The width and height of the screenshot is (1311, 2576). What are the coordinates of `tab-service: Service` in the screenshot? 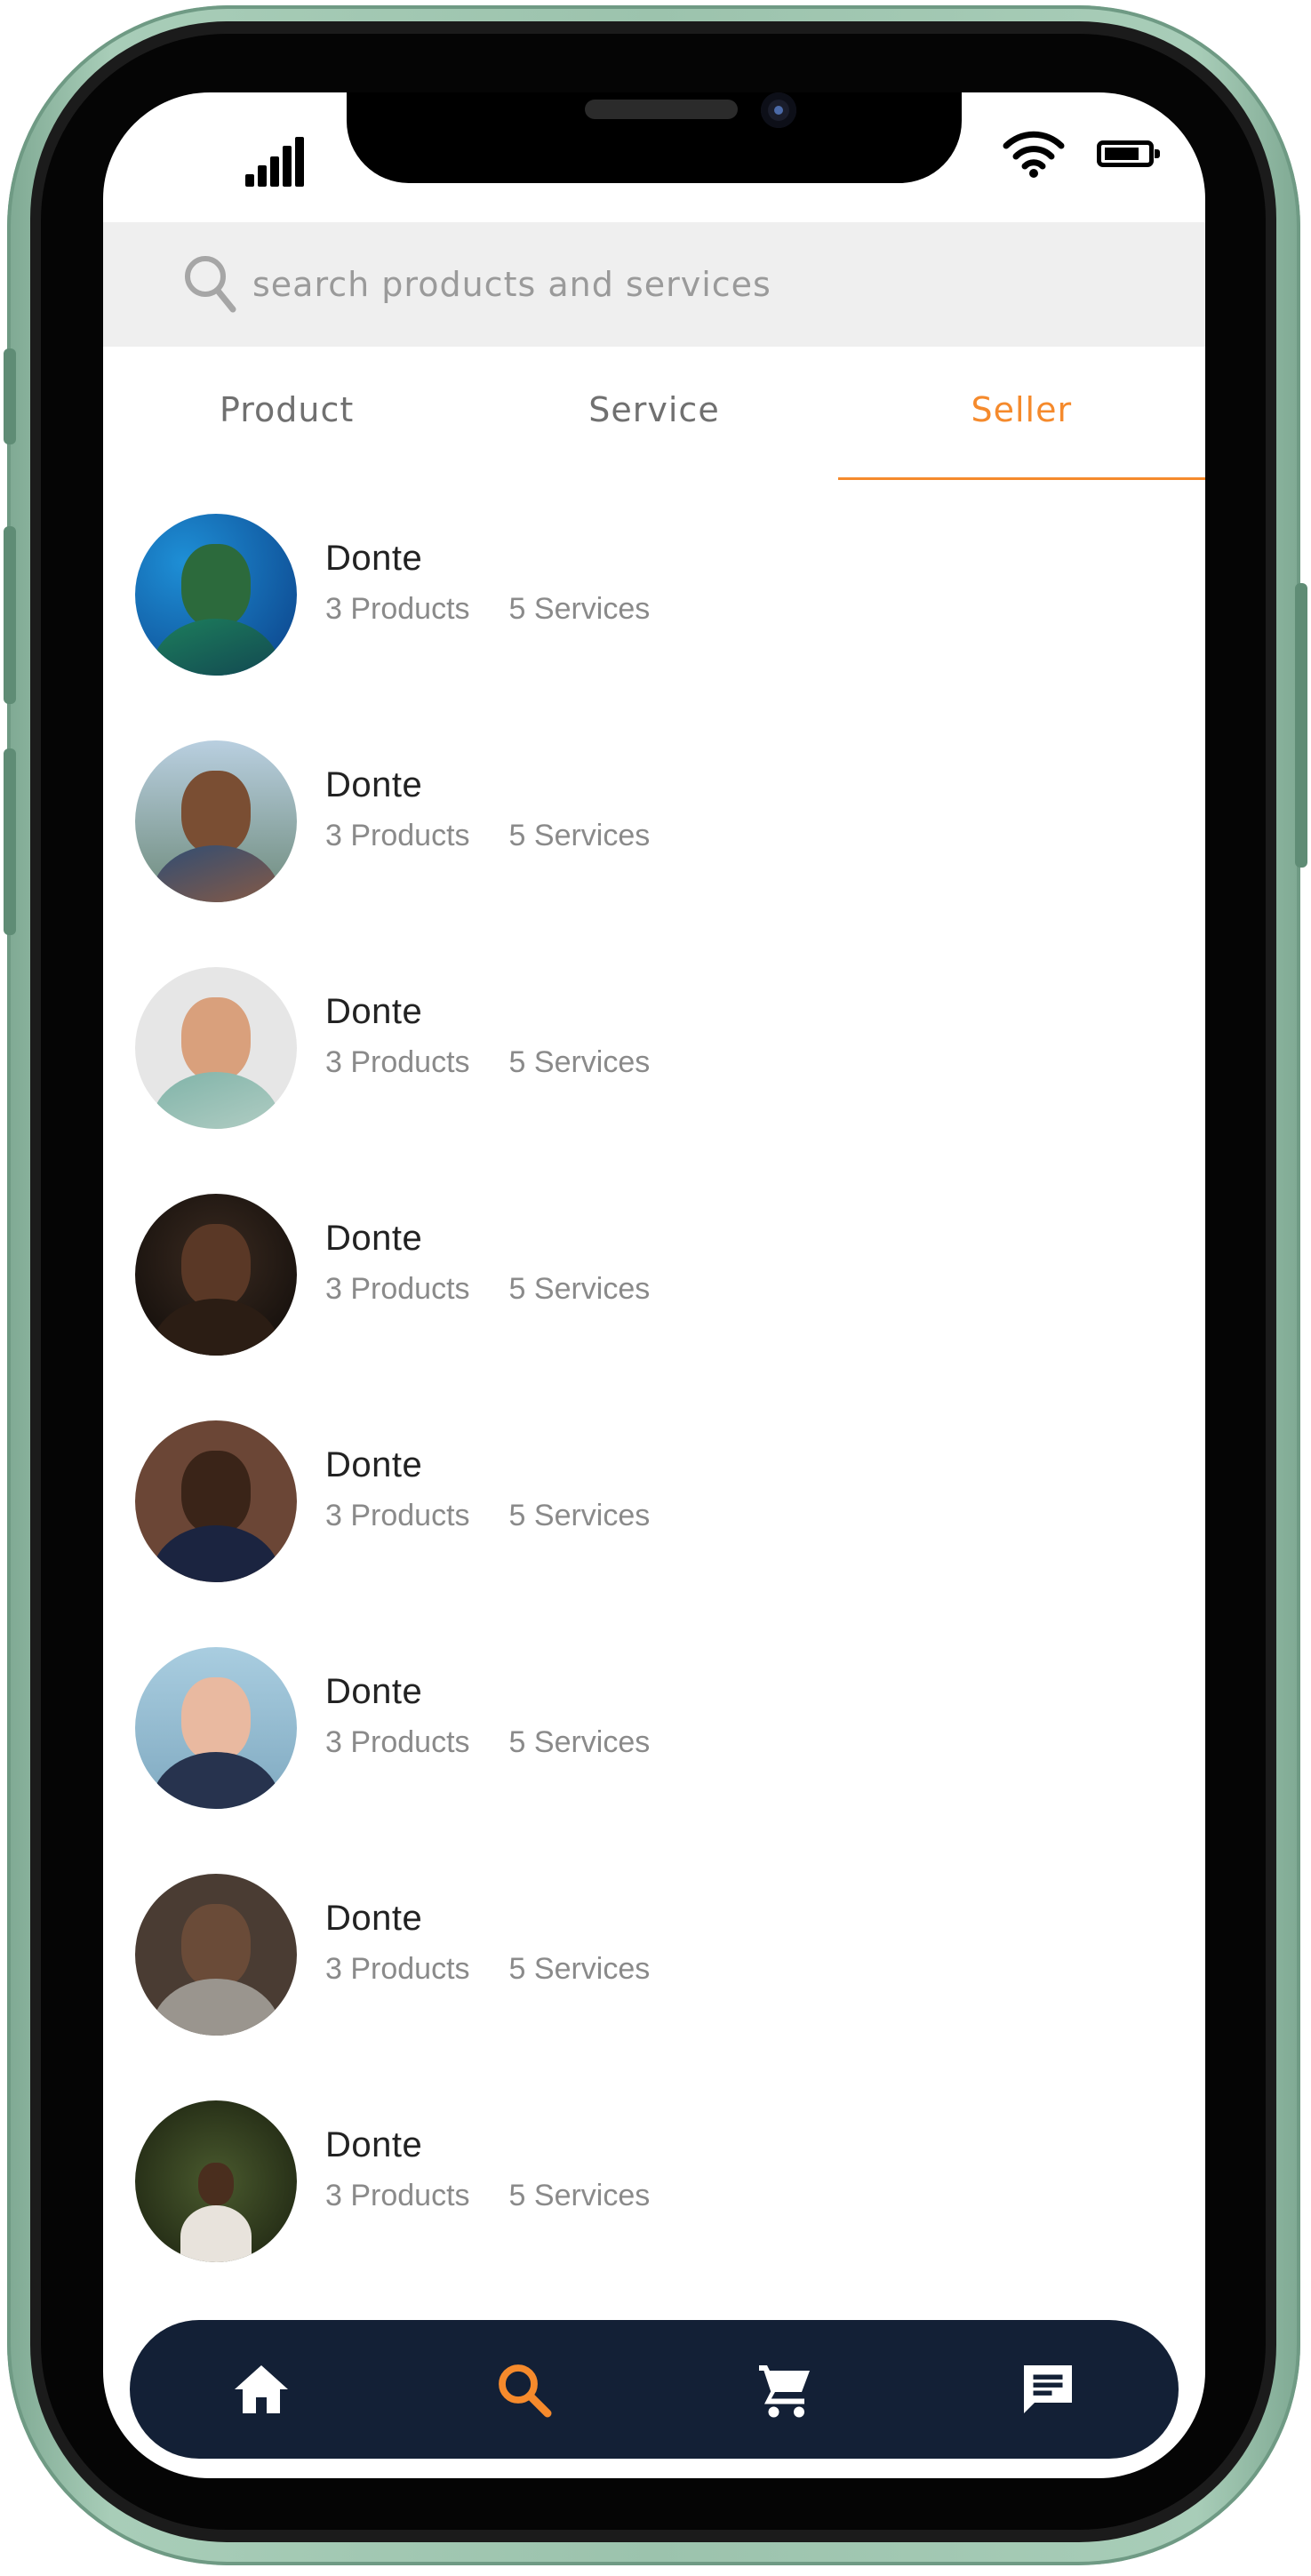 It's located at (653, 413).